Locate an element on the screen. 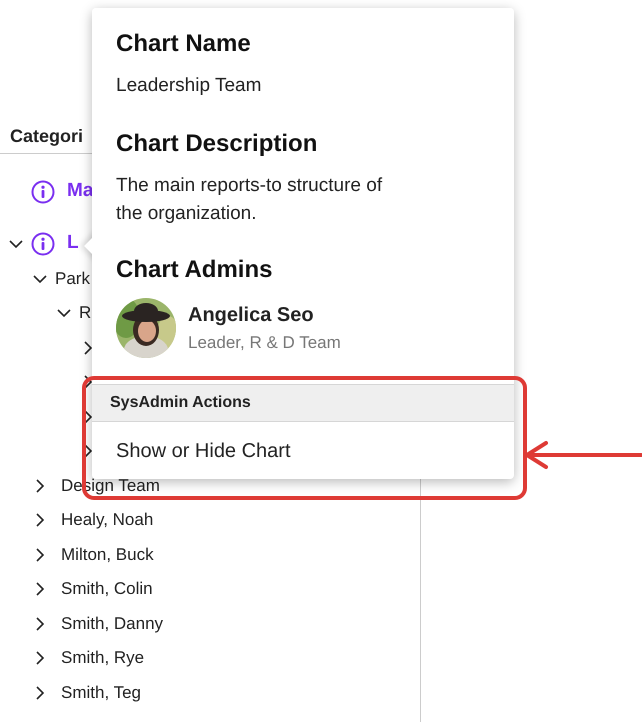 Image resolution: width=642 pixels, height=722 pixels. menu-item: Show or Hide Chart is located at coordinates (303, 450).